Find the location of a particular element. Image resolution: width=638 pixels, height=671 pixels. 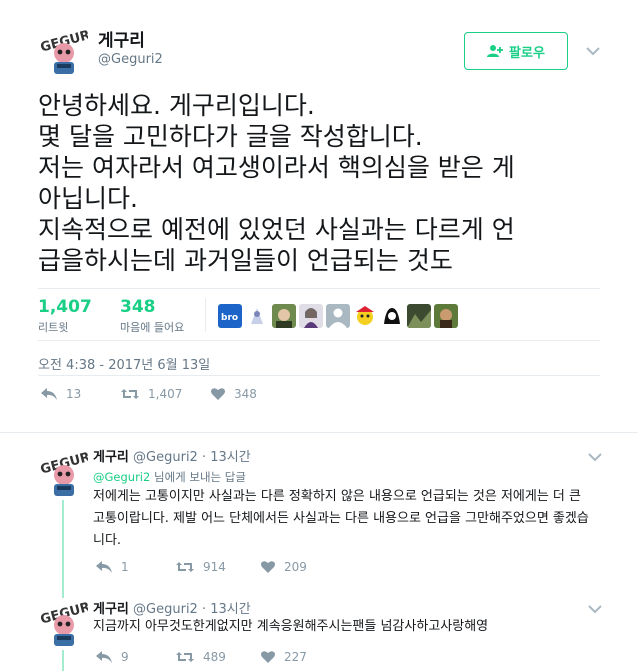

retweet-action: 914 is located at coordinates (217, 567).